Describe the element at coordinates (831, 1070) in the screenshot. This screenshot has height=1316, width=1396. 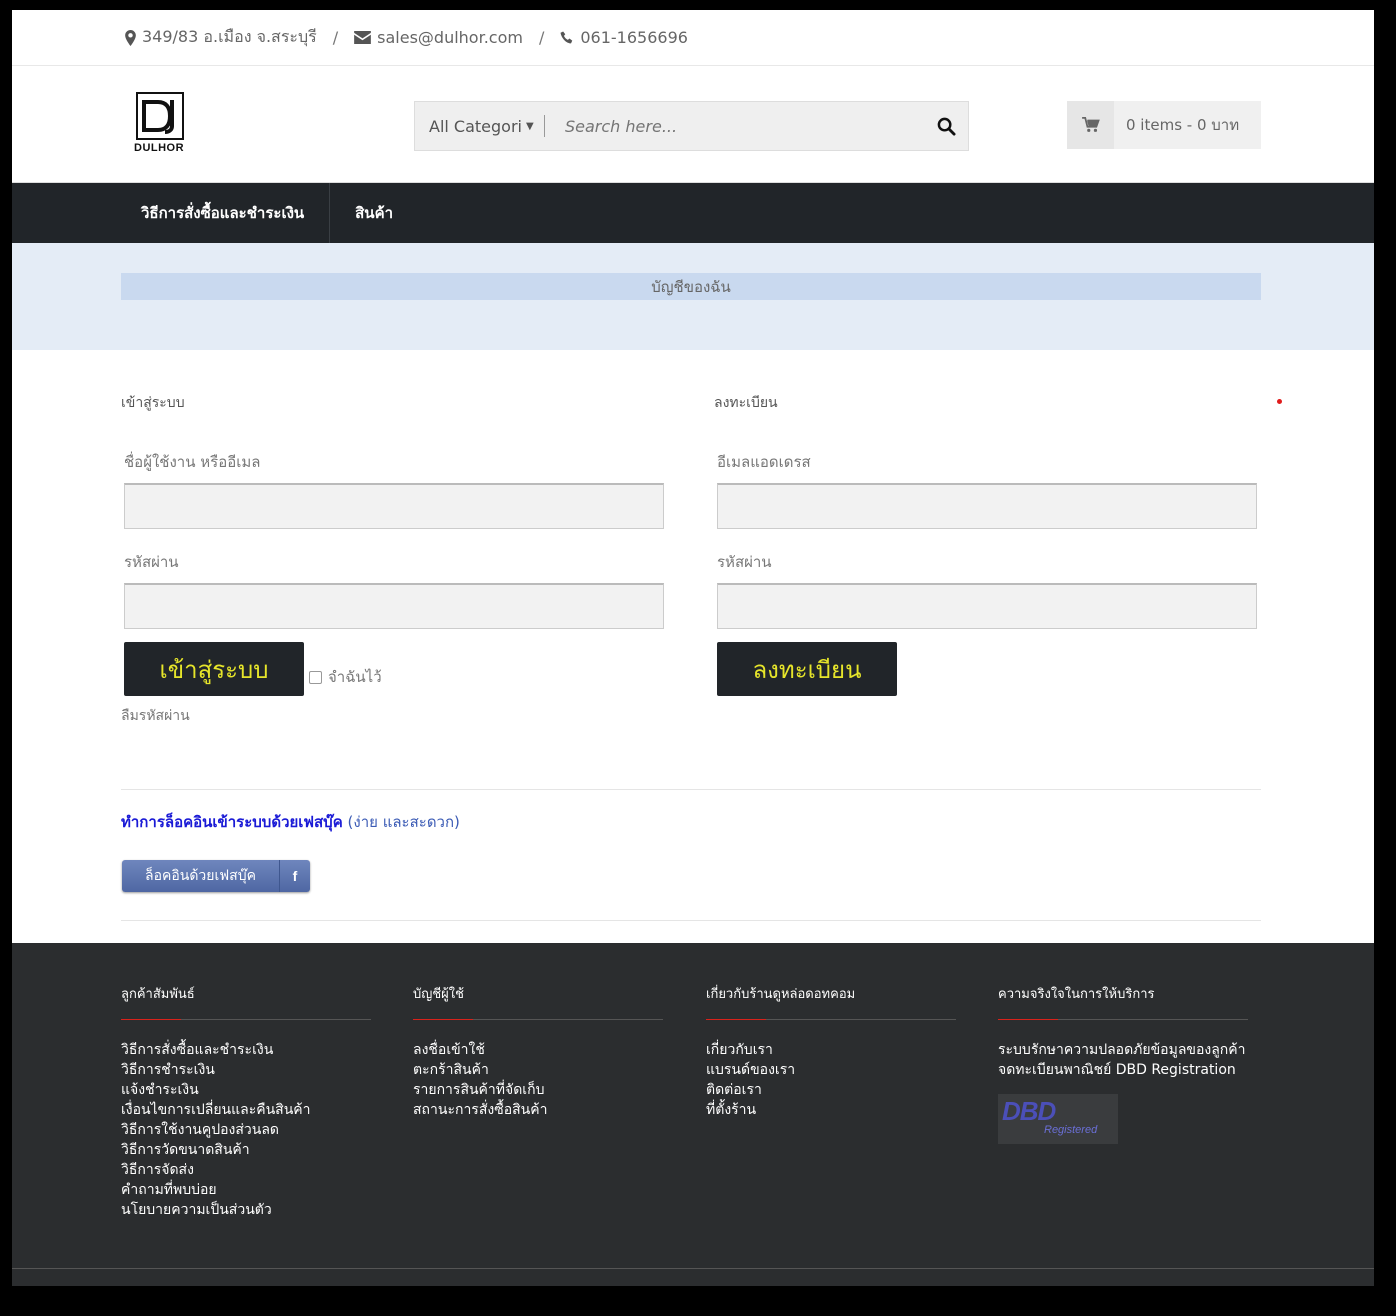
I see `footer-link: แบรนด์ของเรา` at that location.